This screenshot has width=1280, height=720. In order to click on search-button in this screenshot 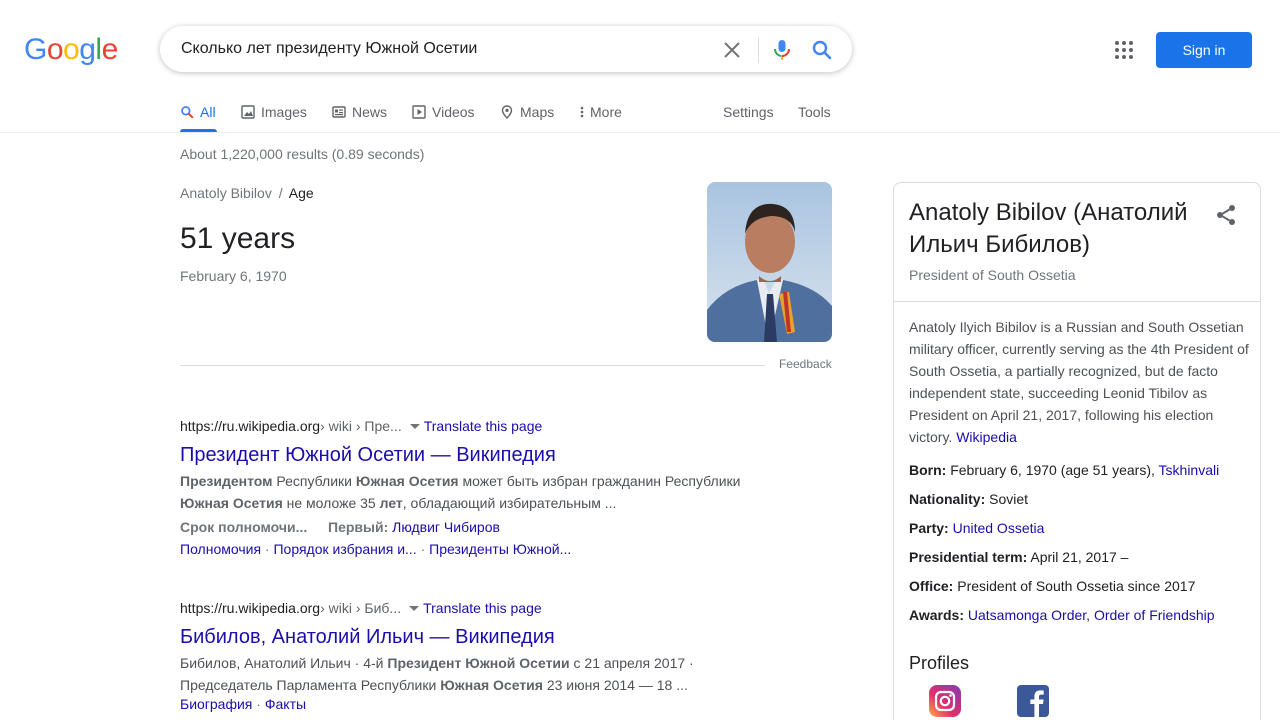, I will do `click(822, 50)`.